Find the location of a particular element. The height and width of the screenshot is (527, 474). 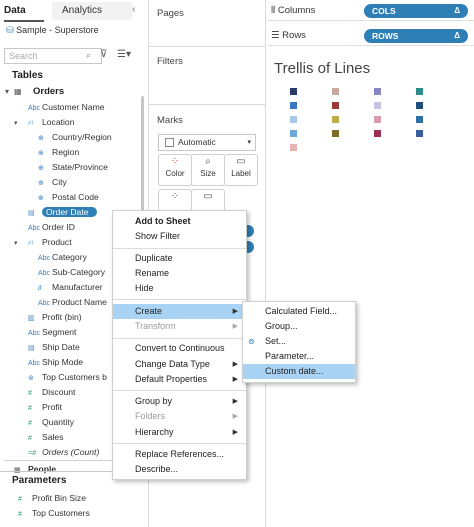

menu-folders: Folders ▶ is located at coordinates (179, 416).